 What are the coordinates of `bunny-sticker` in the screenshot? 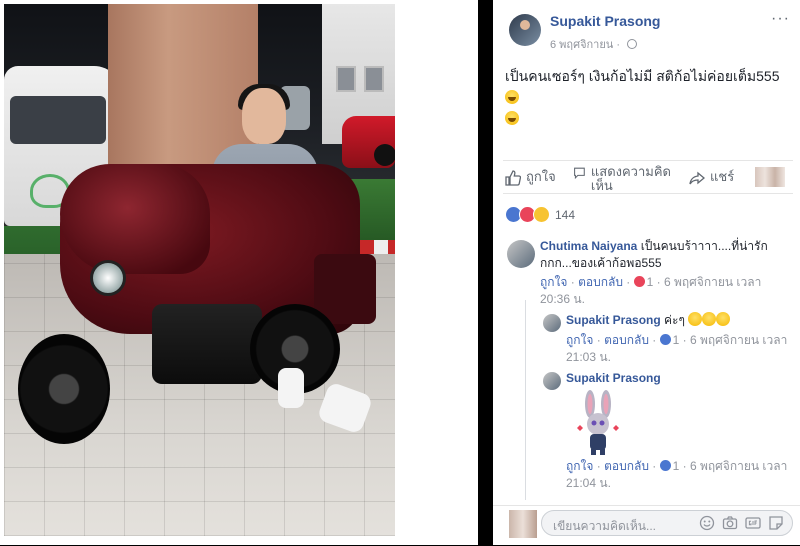 It's located at (598, 425).